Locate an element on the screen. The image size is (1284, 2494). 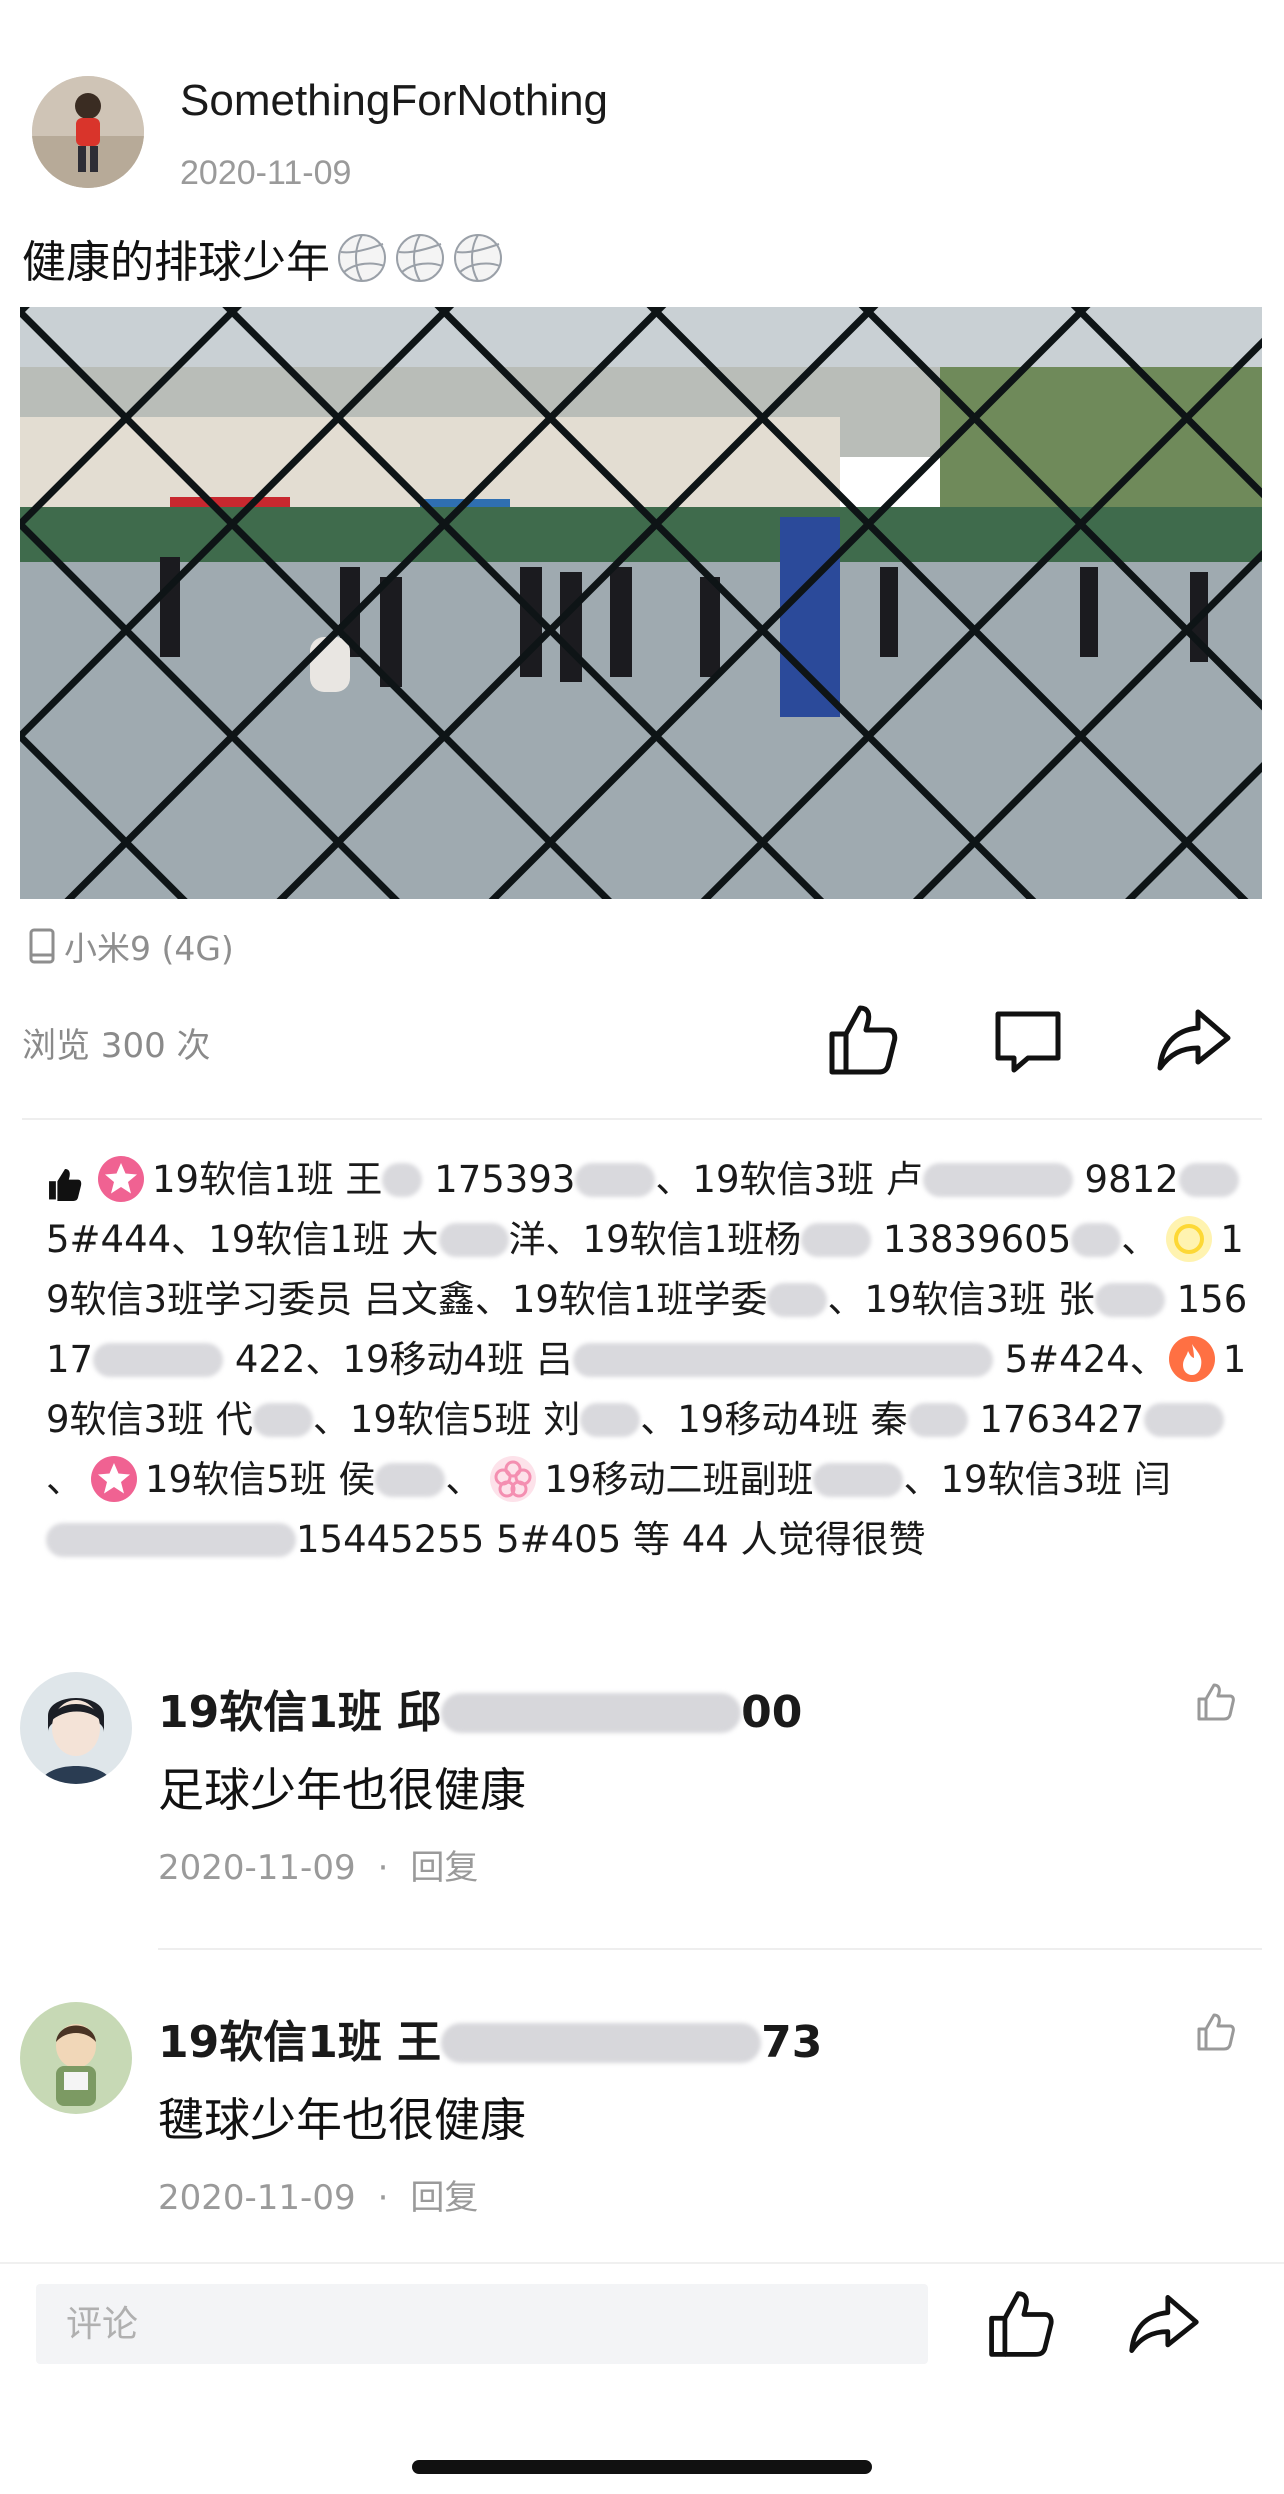
commenter-name: 19软信1班 邱 00 is located at coordinates (480, 1708).